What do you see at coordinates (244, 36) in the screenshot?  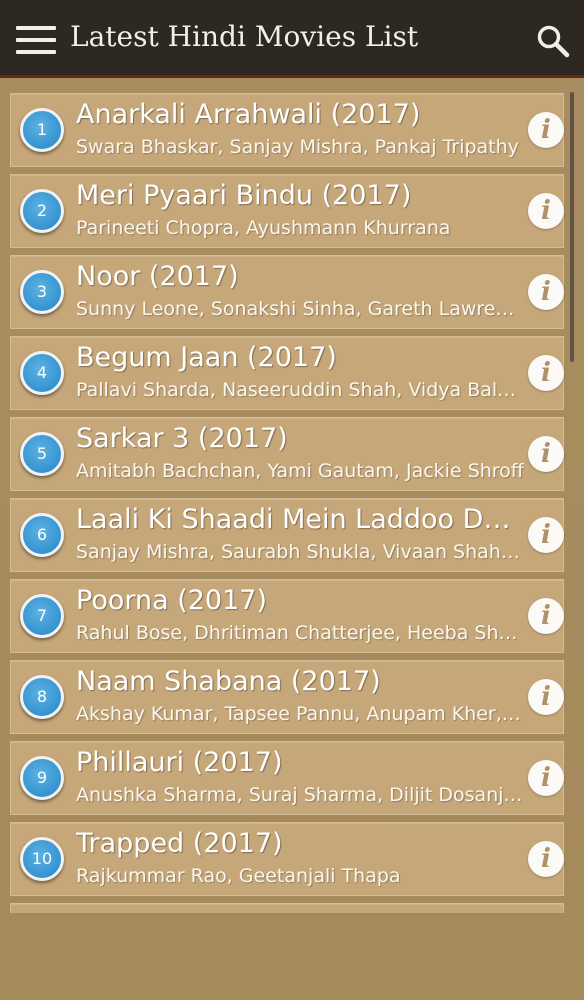 I see `app-title: Latest Hindi Movies List` at bounding box center [244, 36].